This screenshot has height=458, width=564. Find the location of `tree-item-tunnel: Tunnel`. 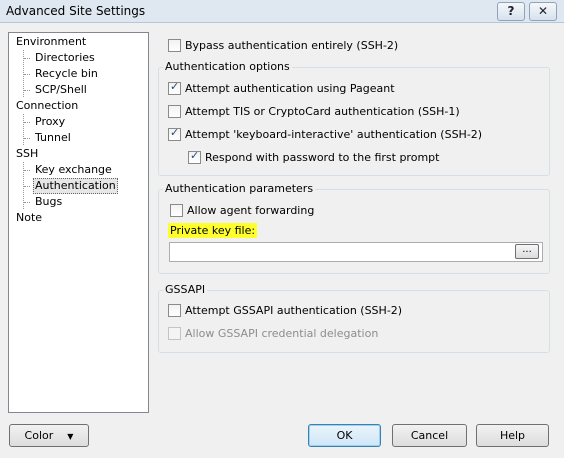

tree-item-tunnel: Tunnel is located at coordinates (53, 138).